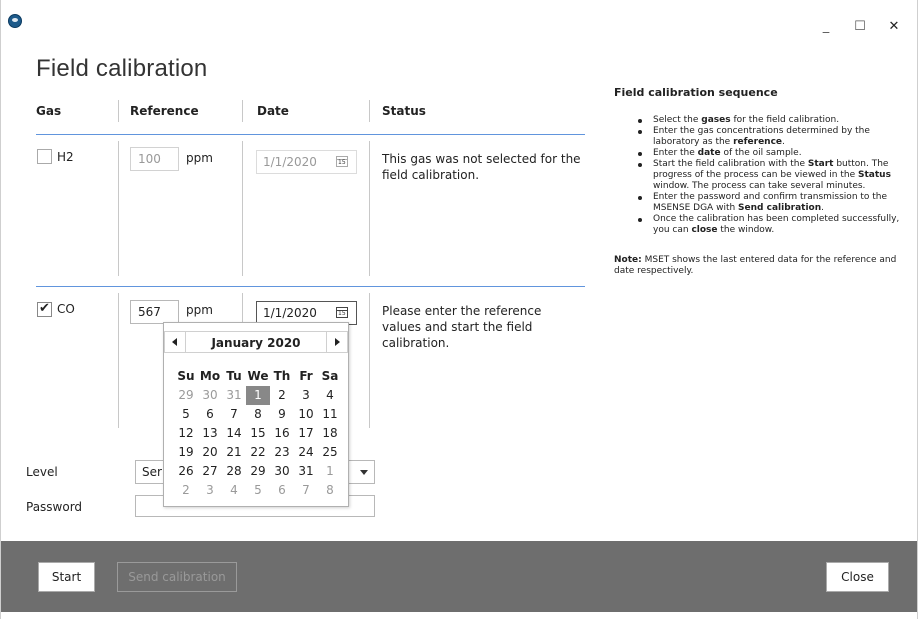  Describe the element at coordinates (42, 472) in the screenshot. I see `level-label: Level` at that location.